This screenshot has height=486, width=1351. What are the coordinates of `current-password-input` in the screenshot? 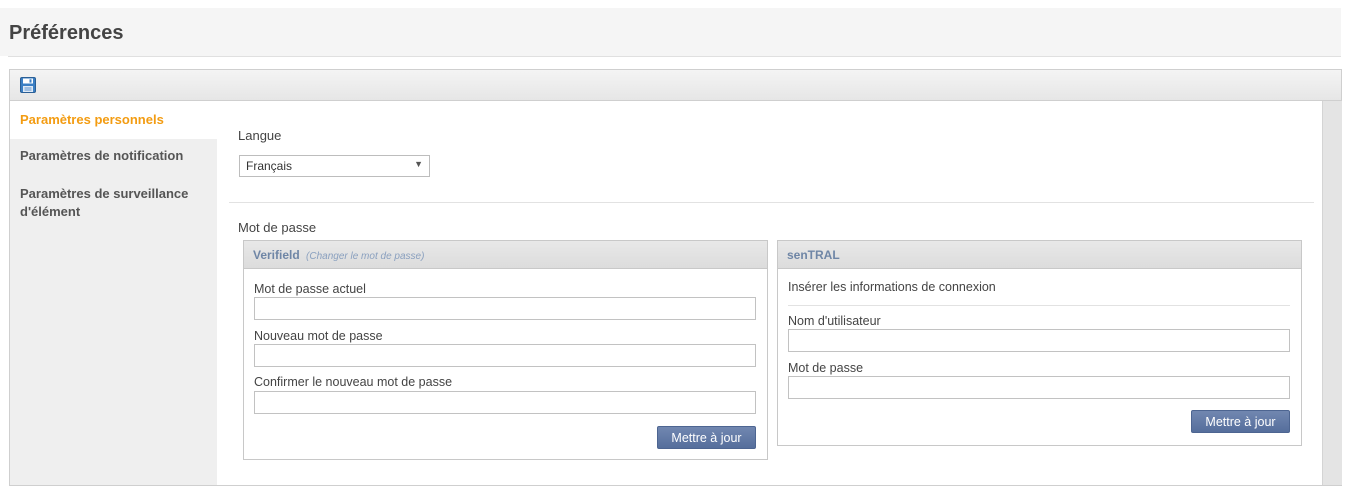 It's located at (505, 308).